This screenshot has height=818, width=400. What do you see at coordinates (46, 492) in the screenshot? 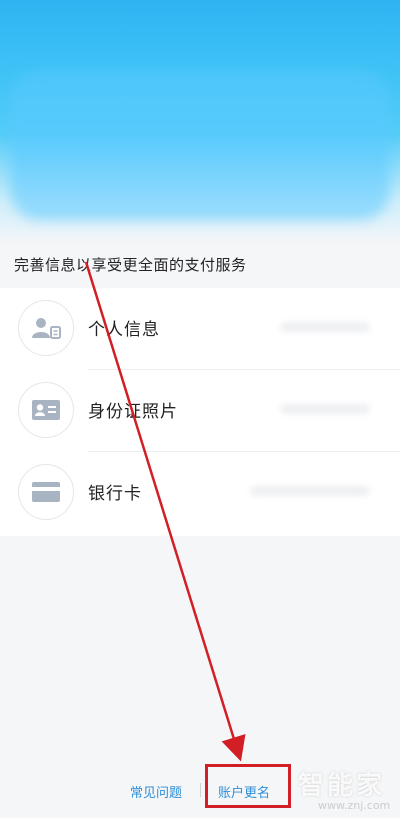
I see `bank-card-icon` at bounding box center [46, 492].